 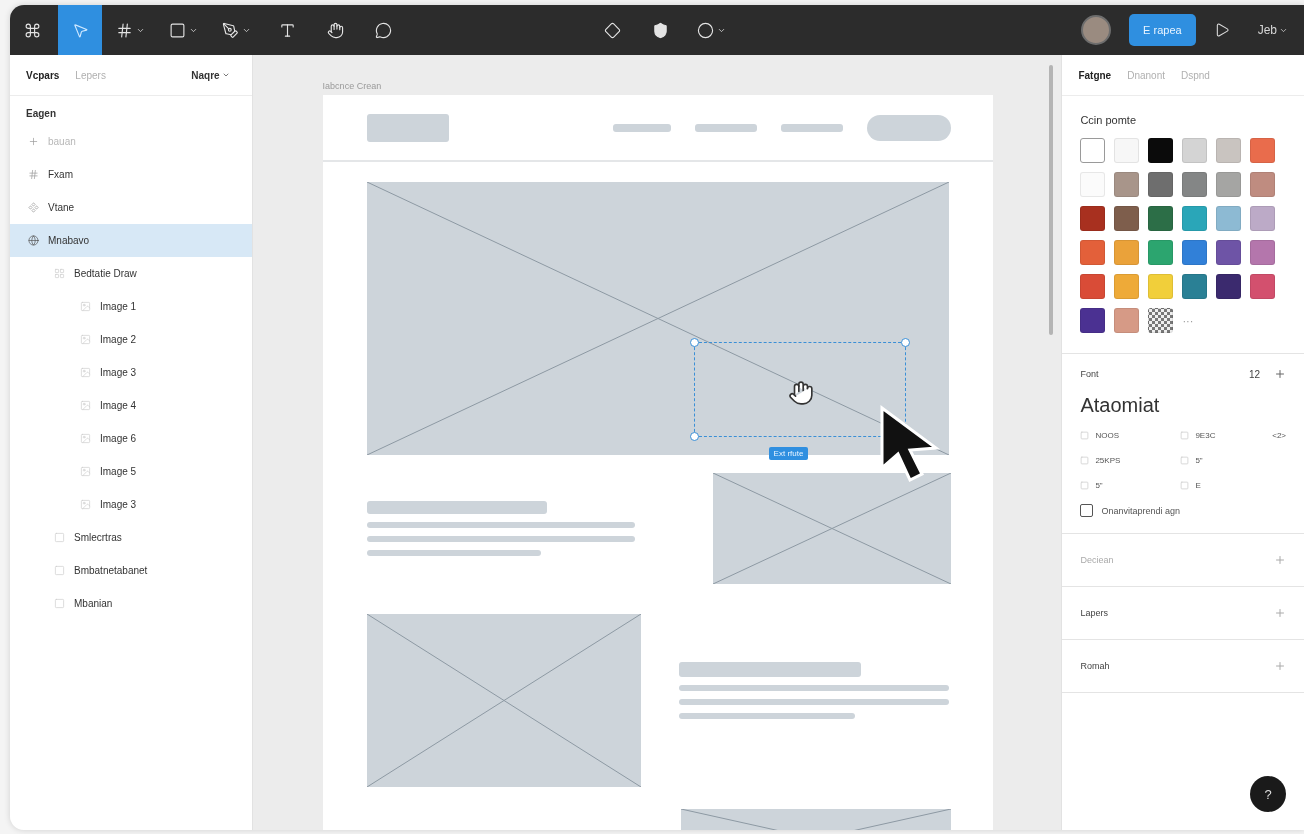 What do you see at coordinates (1089, 374) in the screenshot?
I see `font-label: Font` at bounding box center [1089, 374].